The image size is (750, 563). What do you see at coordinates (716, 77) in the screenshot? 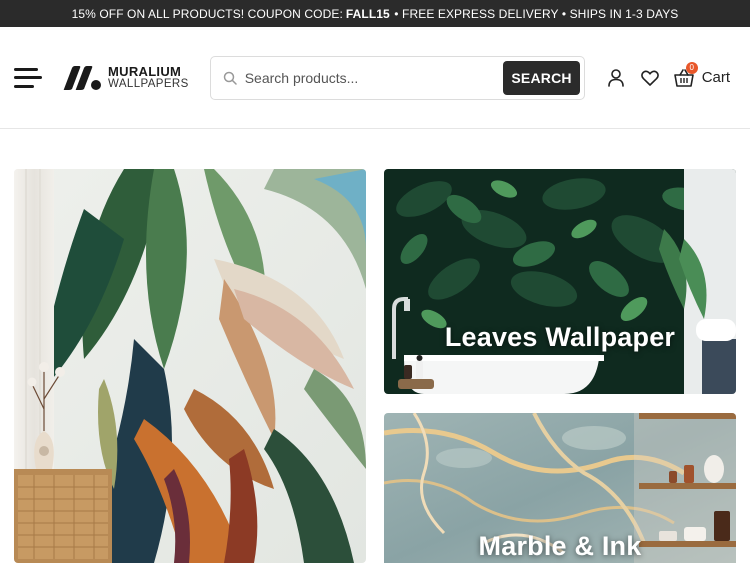
I see `cart-label: Cart` at bounding box center [716, 77].